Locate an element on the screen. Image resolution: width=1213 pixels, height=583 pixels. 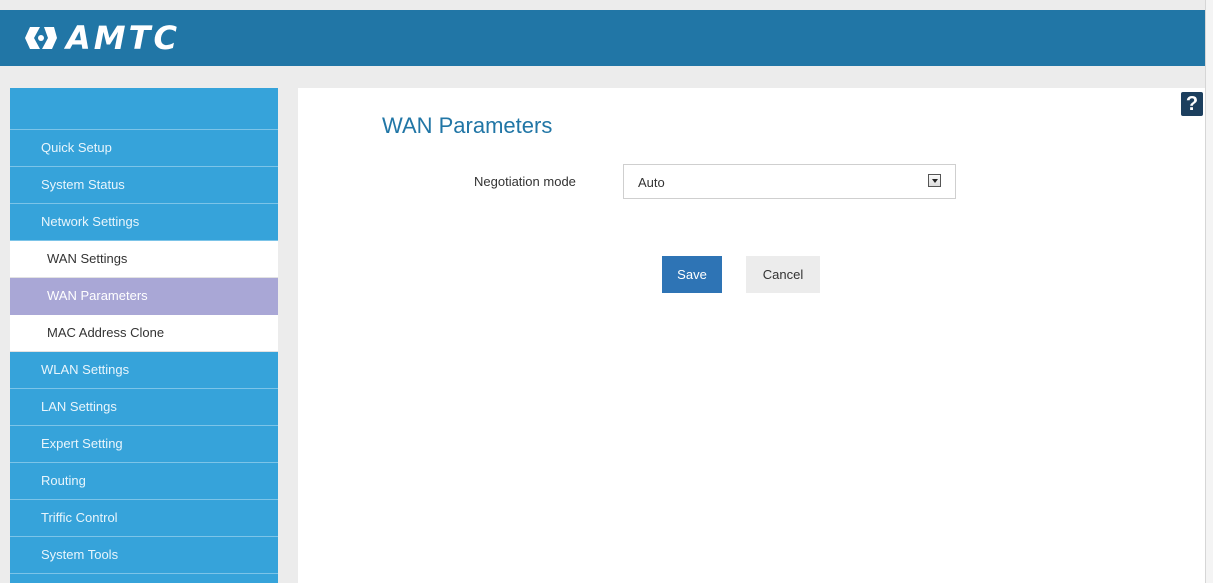
negotiation-mode-label: Negotiation mode is located at coordinates (525, 181).